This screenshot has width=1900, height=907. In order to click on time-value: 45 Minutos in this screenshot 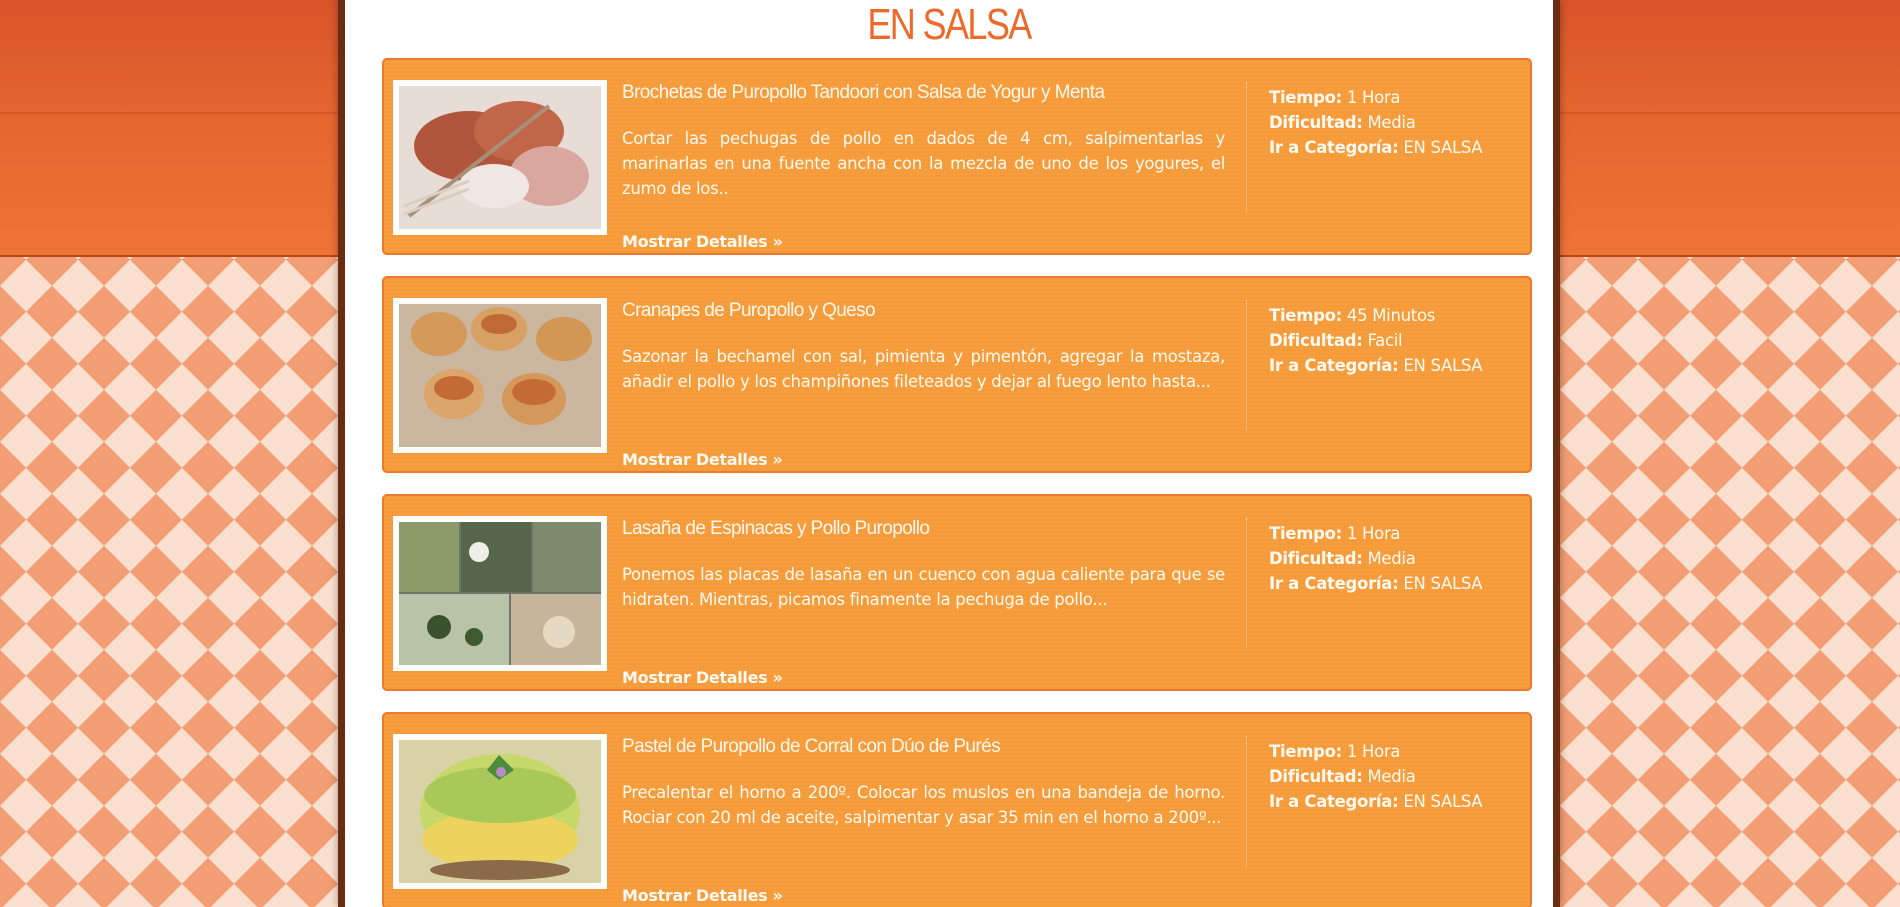, I will do `click(1391, 315)`.